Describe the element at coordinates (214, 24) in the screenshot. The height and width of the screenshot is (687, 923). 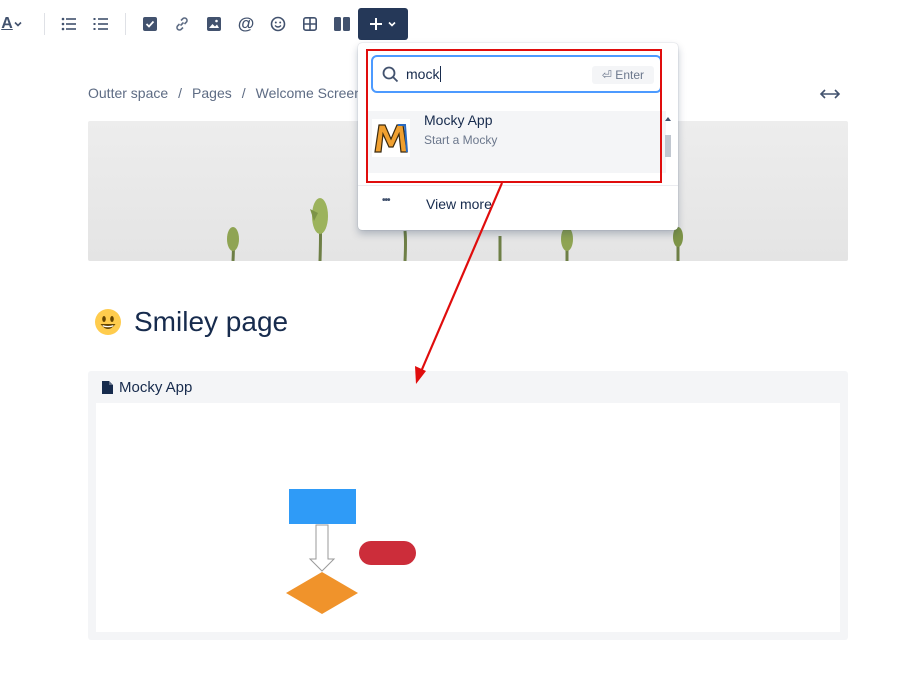
I see `image-icon` at that location.